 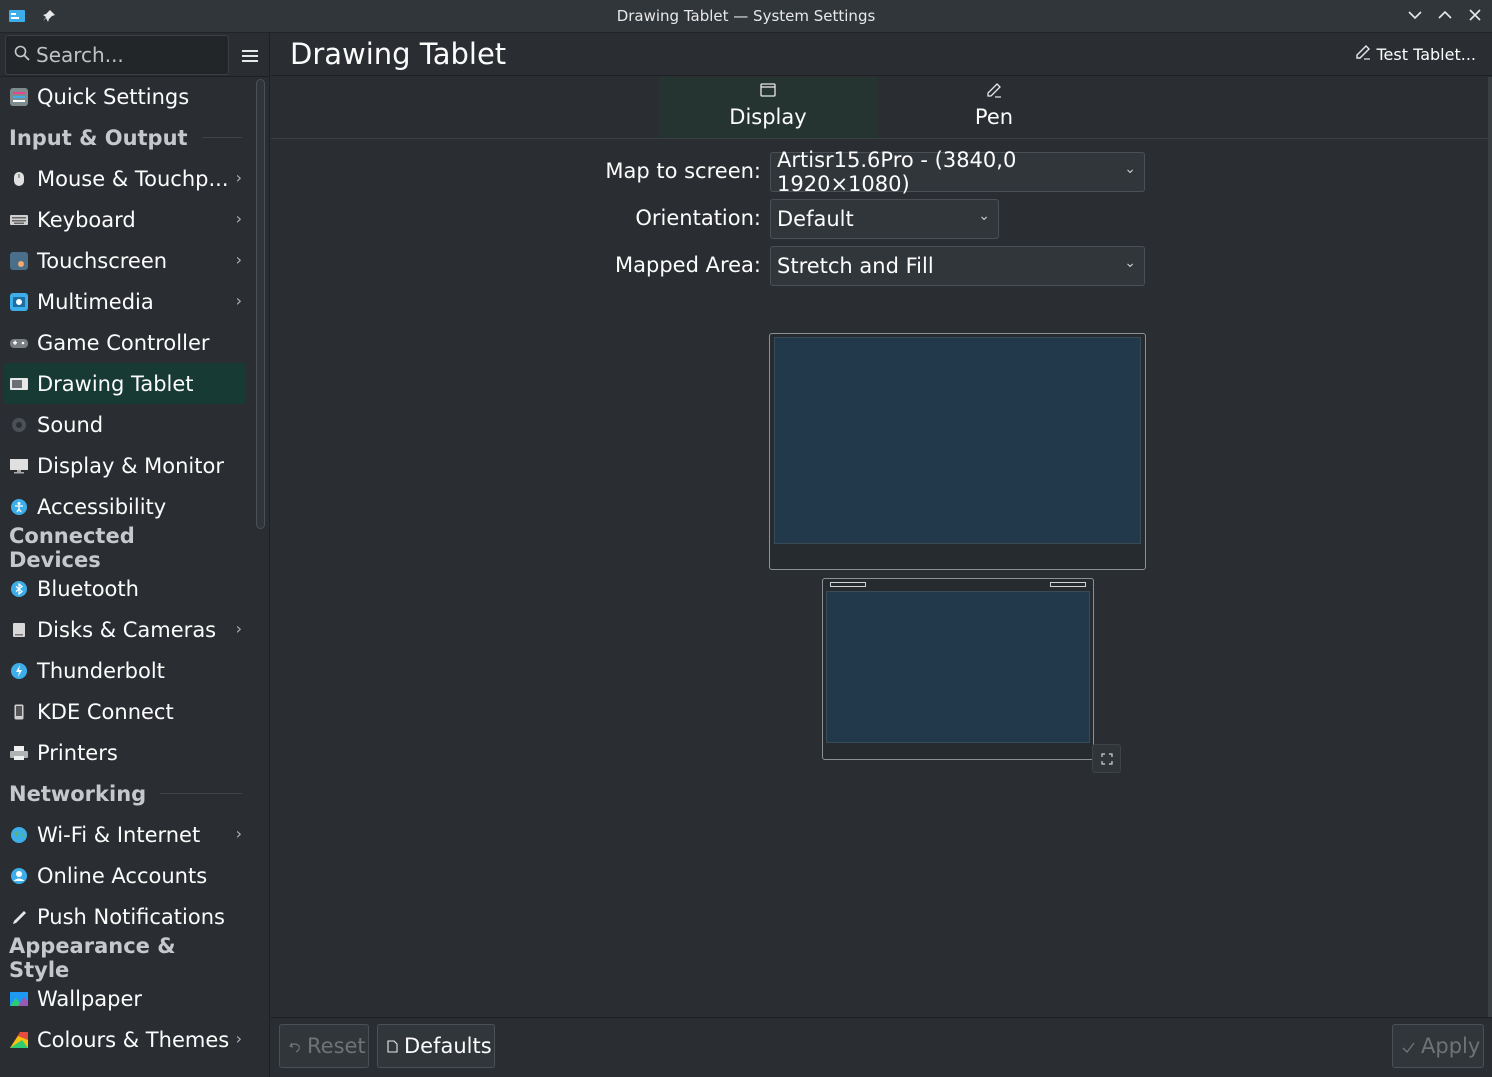 I want to click on maximize-icon, so click(x=1445, y=15).